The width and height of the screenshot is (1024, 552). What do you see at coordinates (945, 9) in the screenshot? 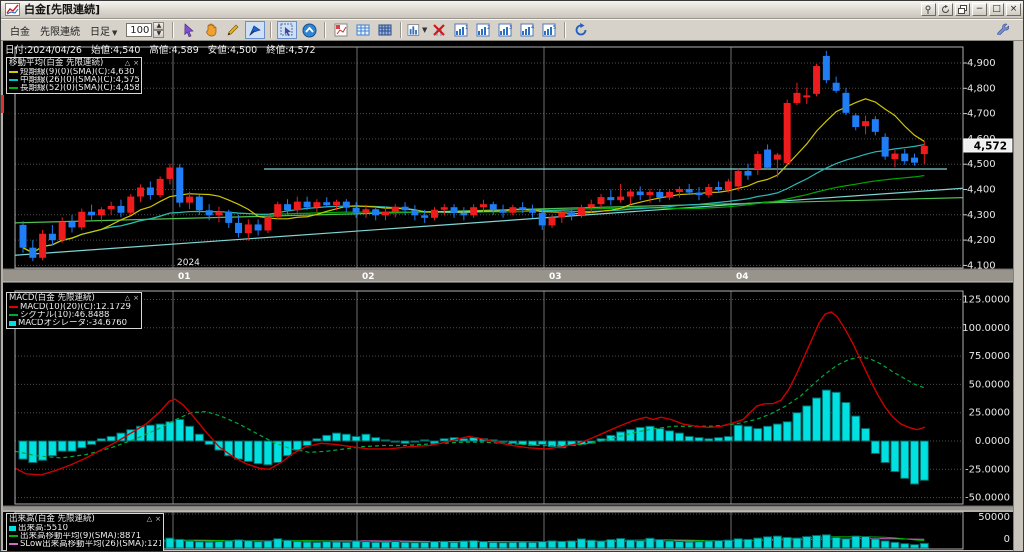
I see `reload-settings-button` at bounding box center [945, 9].